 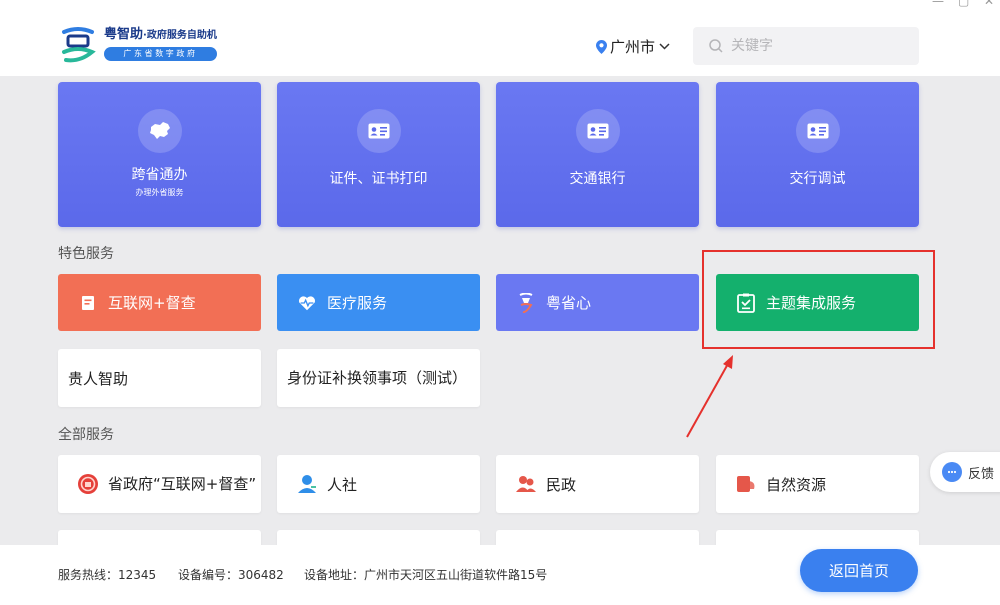 I want to click on maximize-icon: ▢, so click(x=963, y=4).